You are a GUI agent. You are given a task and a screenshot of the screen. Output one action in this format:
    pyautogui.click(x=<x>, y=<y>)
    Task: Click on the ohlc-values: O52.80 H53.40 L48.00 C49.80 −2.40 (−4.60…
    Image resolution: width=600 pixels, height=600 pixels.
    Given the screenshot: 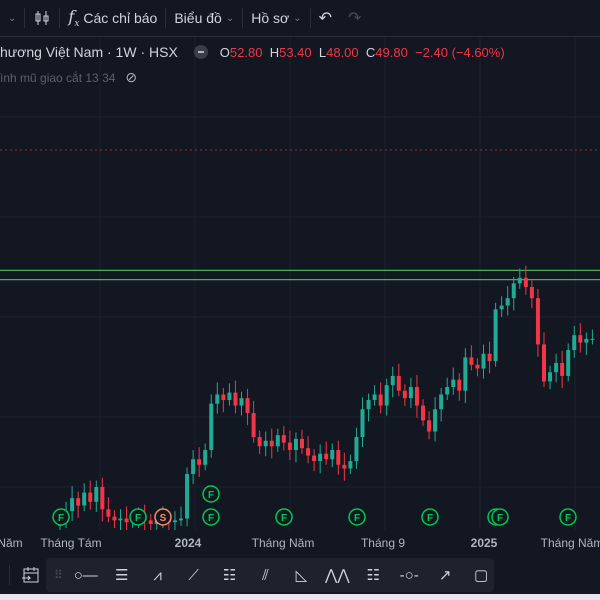 What is the action you would take?
    pyautogui.click(x=362, y=52)
    